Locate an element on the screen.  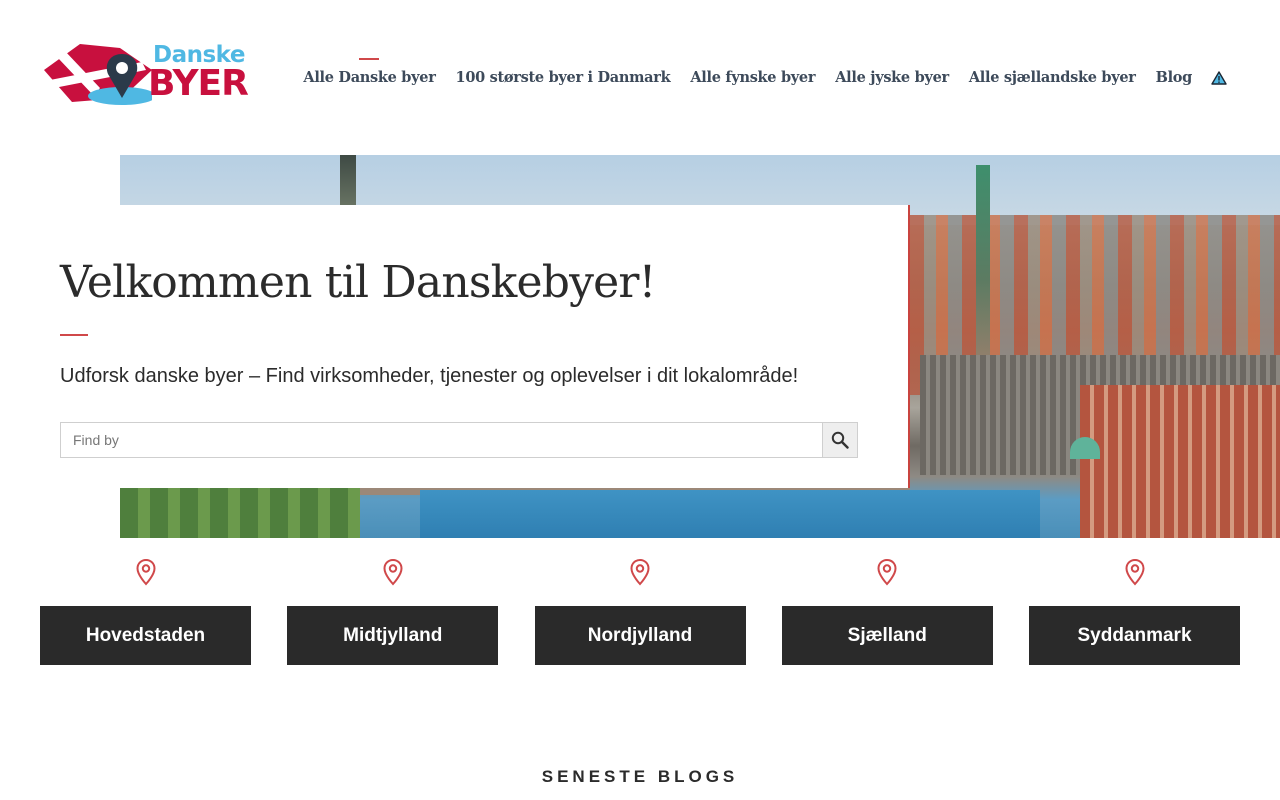
nav-item-alle-fynske-byer: Alle fynske byer is located at coordinates (752, 78).